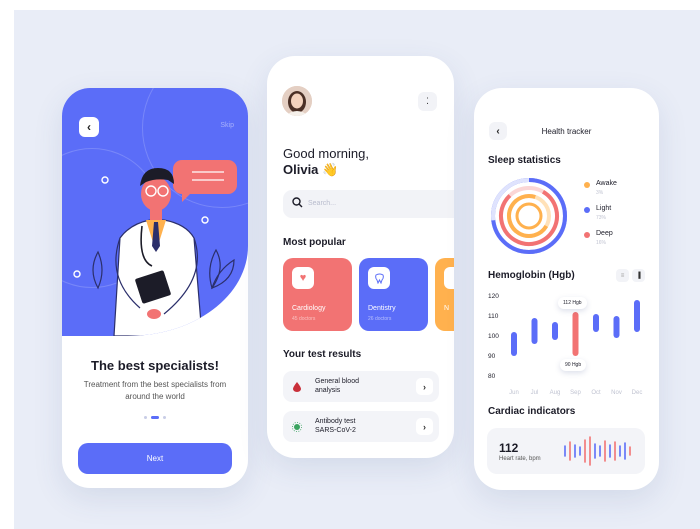 This screenshot has height=529, width=700. I want to click on dots-menu-icon: ⁚, so click(427, 101).